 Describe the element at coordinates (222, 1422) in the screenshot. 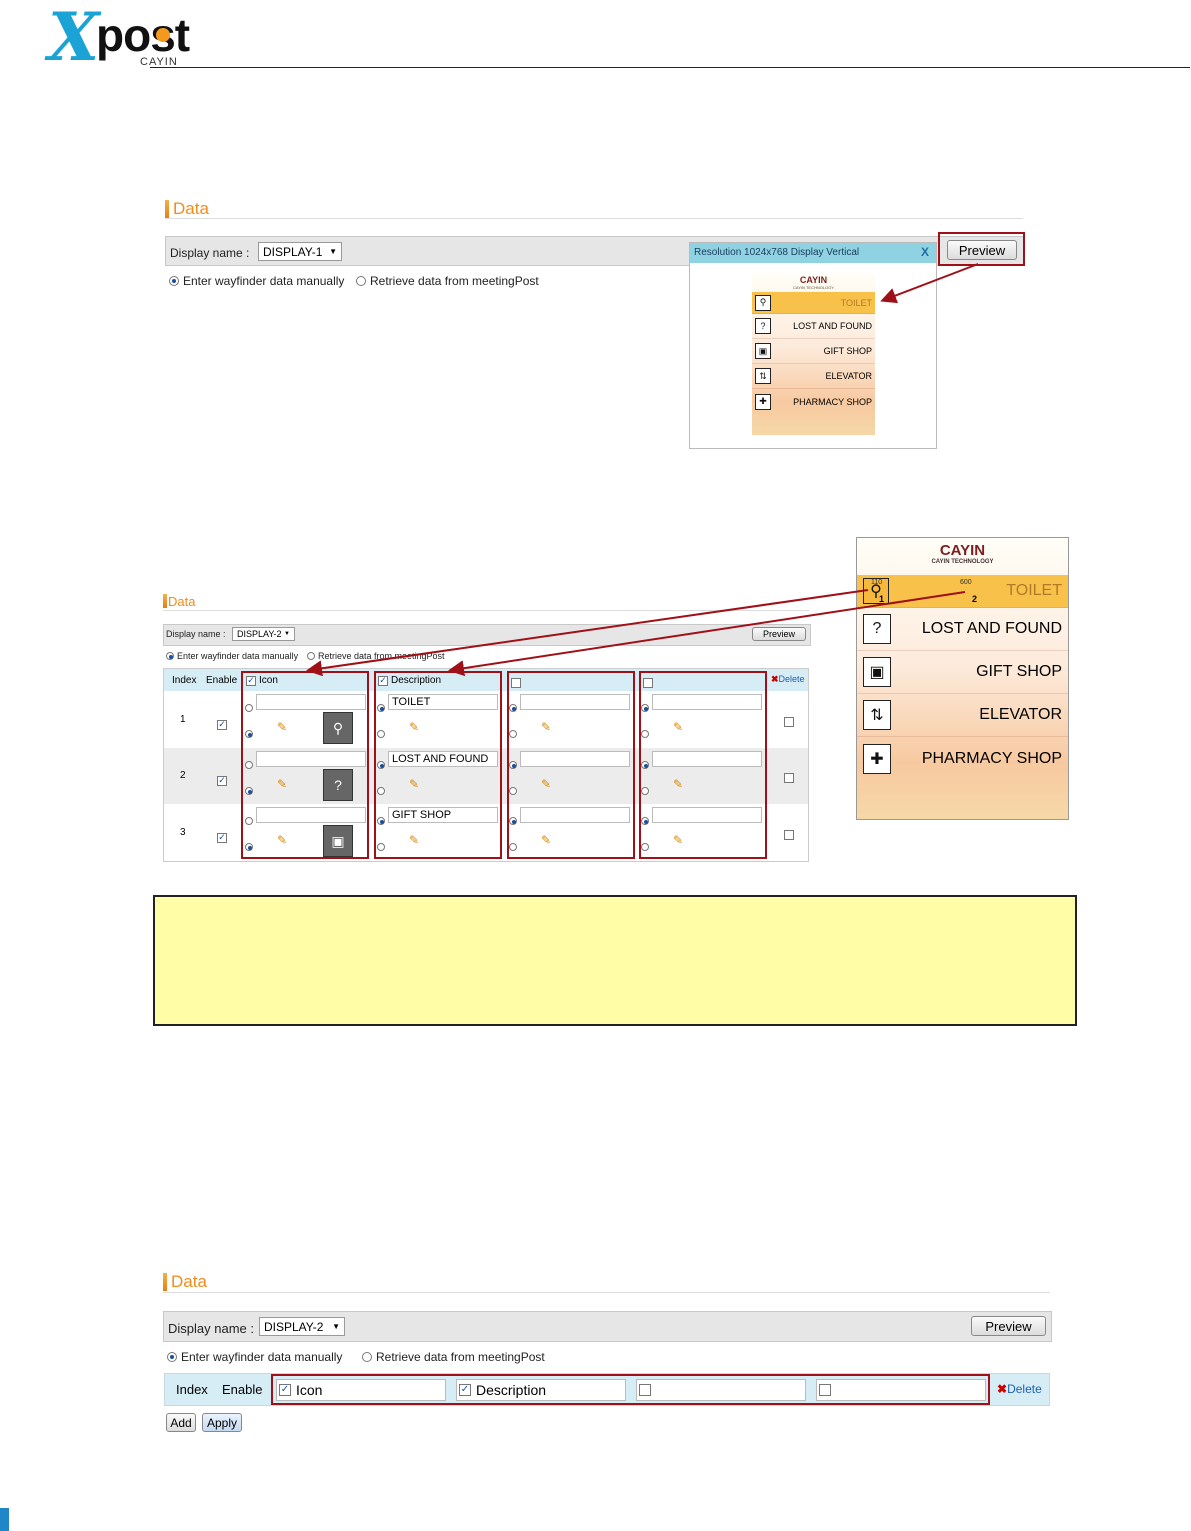

I see `apply-button: Apply` at that location.